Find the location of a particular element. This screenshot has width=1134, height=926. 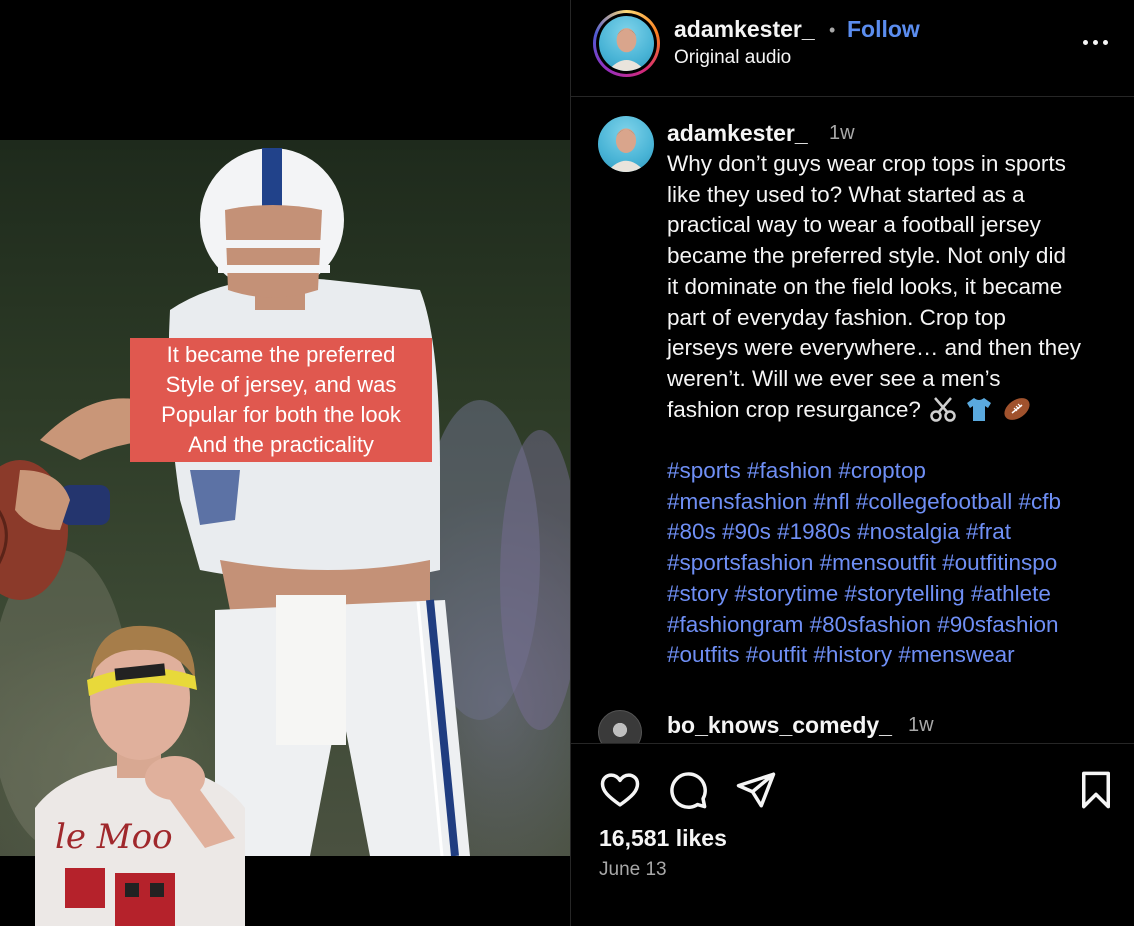

caption-line: became the preferred style. Not only did is located at coordinates (866, 256).